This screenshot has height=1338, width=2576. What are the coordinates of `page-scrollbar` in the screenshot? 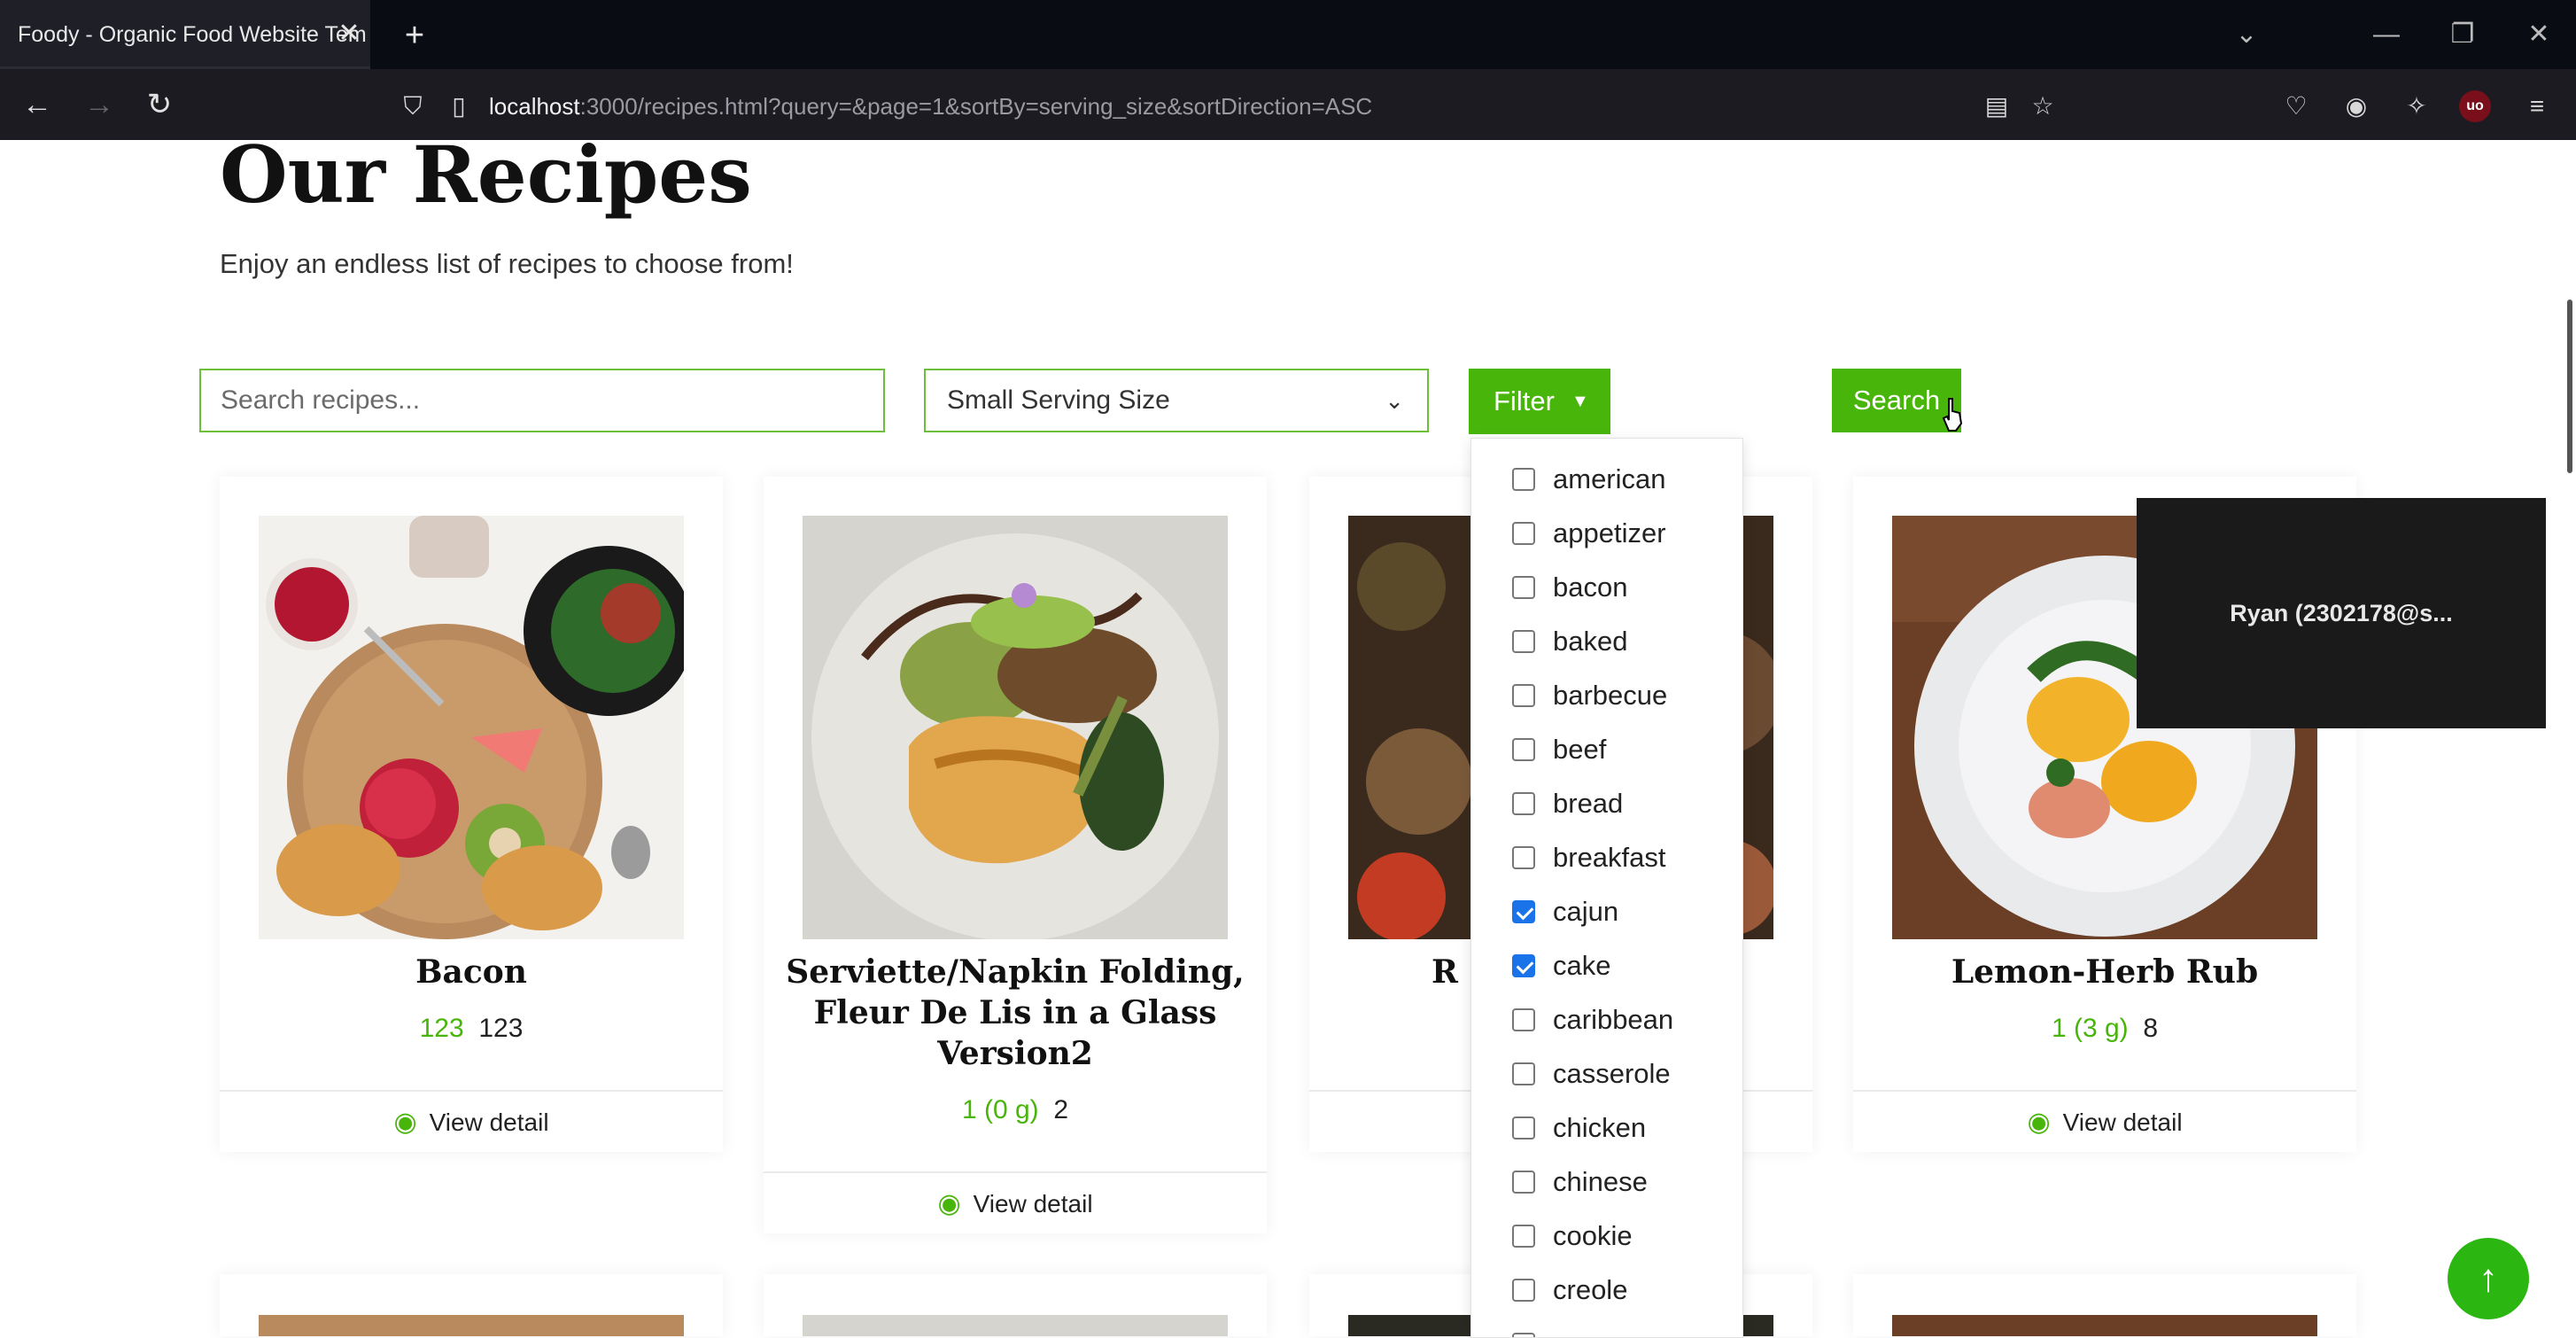 It's located at (2569, 386).